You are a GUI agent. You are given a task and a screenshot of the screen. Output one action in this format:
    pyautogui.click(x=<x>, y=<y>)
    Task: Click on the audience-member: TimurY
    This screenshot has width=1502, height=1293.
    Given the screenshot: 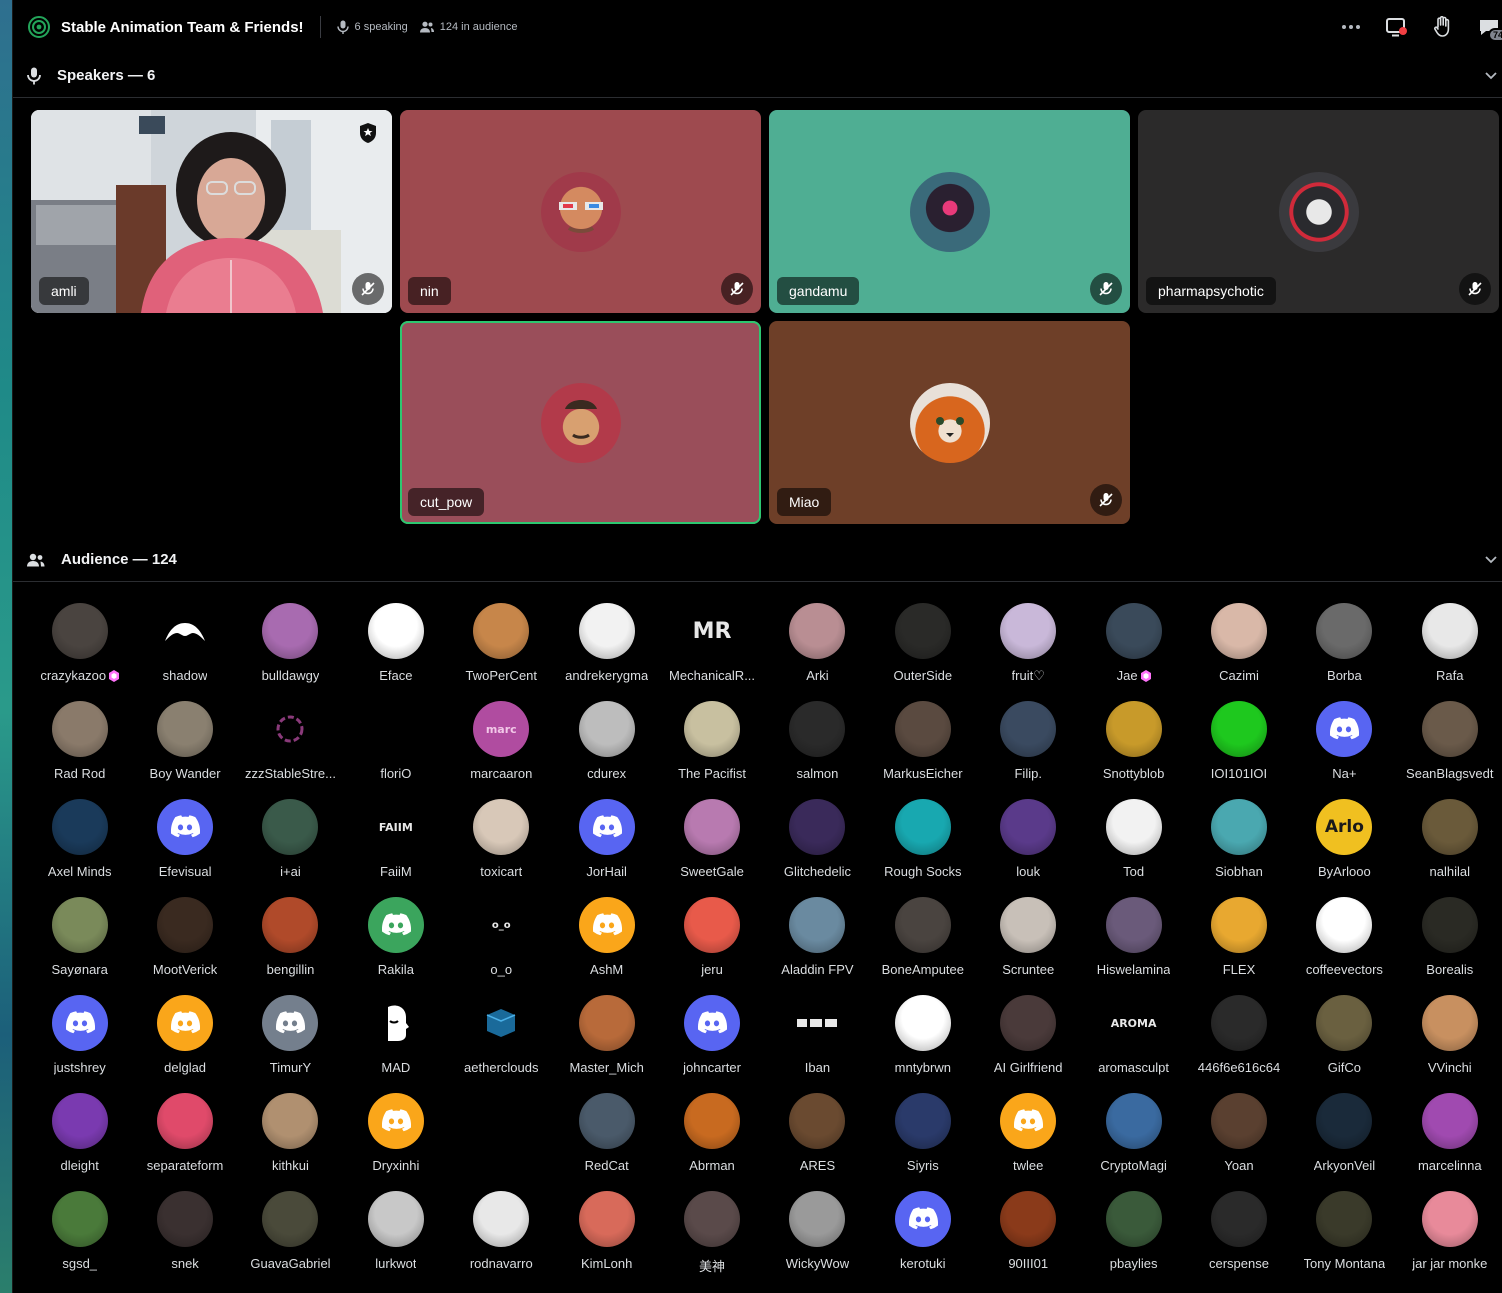 What is the action you would take?
    pyautogui.click(x=290, y=1037)
    